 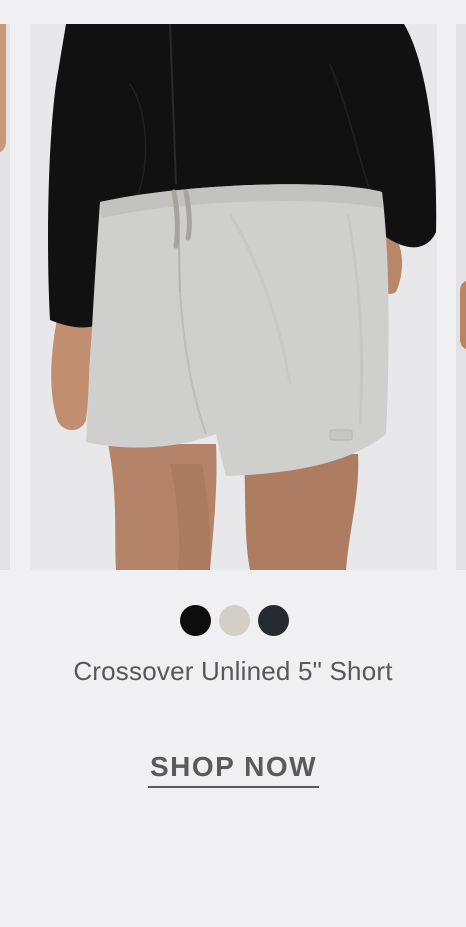 I want to click on swatch-stone, so click(x=234, y=620).